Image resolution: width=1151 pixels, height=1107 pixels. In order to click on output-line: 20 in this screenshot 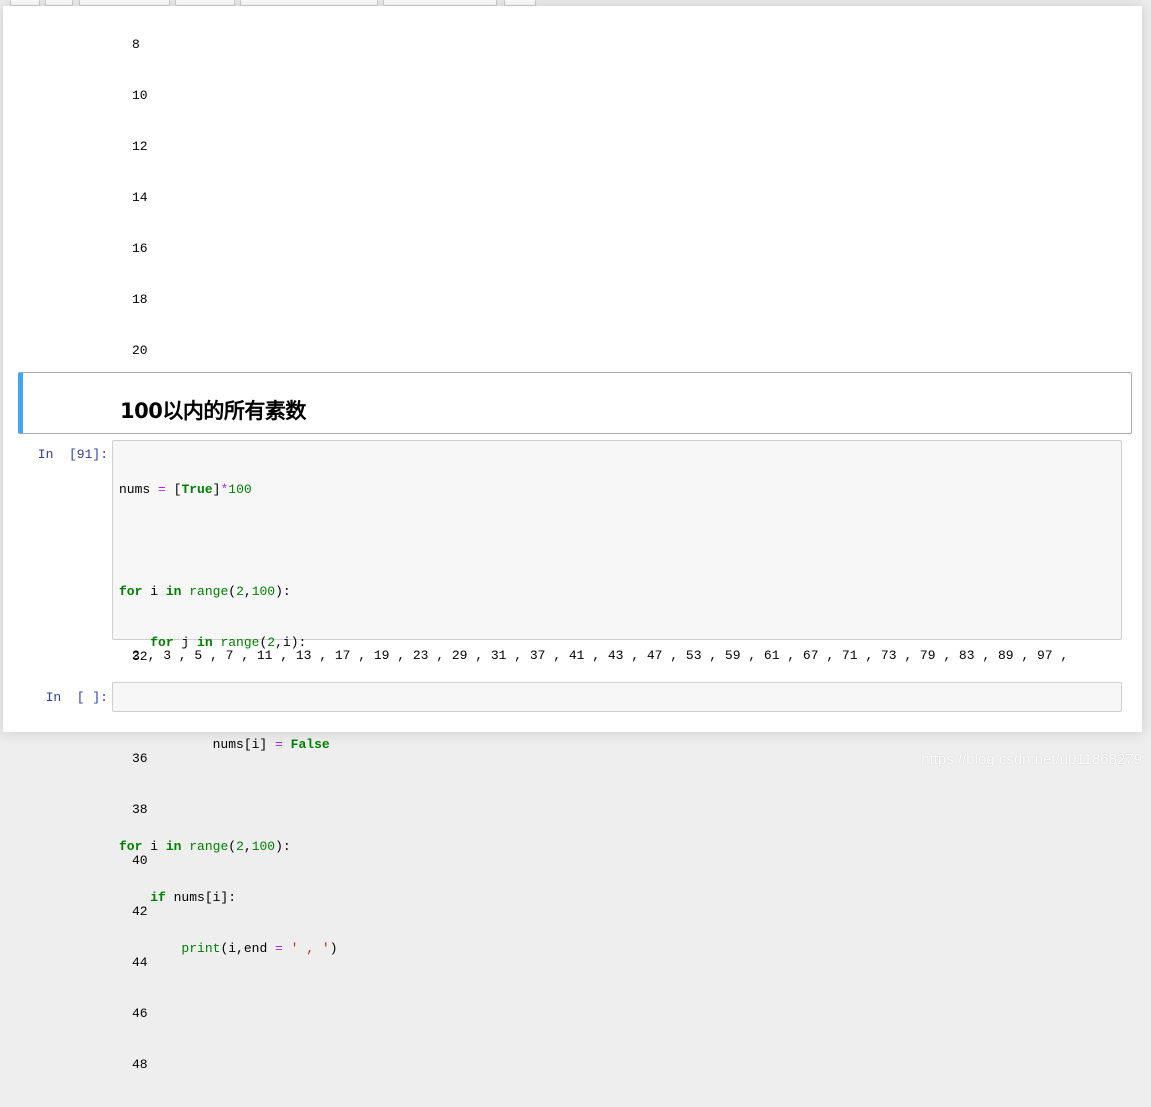, I will do `click(140, 350)`.